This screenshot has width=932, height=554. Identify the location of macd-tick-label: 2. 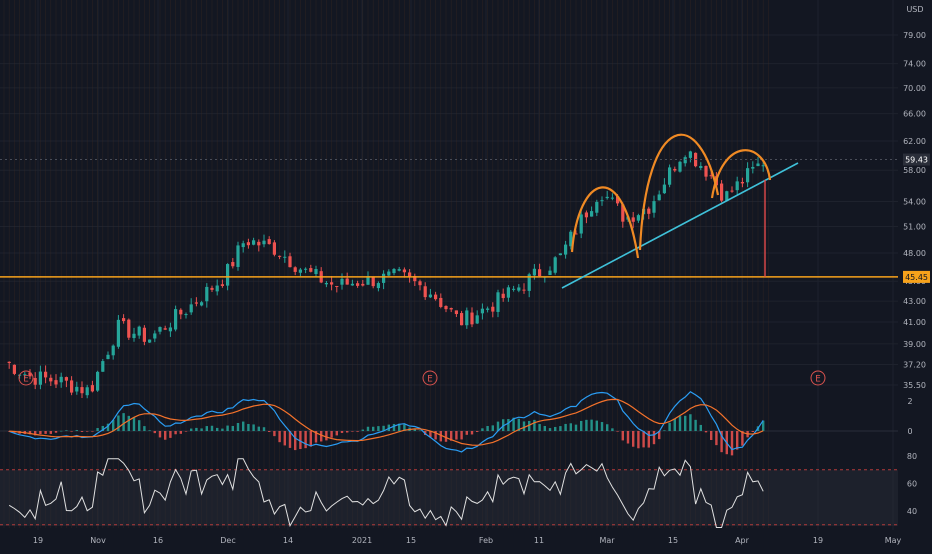
(909, 401).